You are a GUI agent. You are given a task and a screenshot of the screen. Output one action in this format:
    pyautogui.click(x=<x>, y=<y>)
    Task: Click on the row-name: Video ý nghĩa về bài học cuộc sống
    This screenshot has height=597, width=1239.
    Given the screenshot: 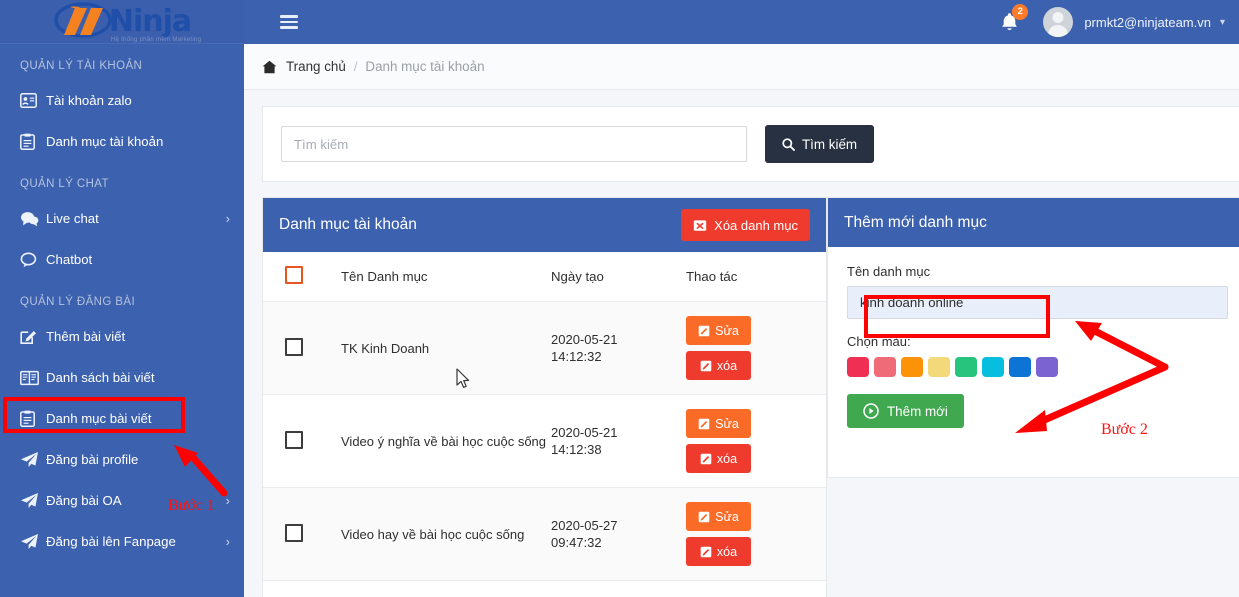 What is the action you would take?
    pyautogui.click(x=446, y=441)
    